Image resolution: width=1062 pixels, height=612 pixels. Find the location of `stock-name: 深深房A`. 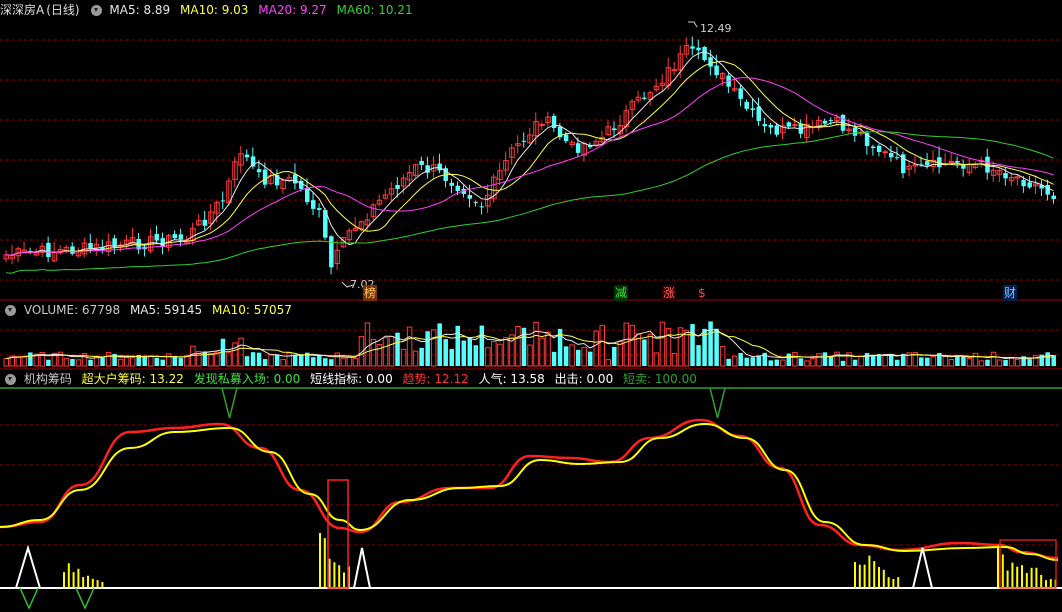

stock-name: 深深房A is located at coordinates (22, 10).